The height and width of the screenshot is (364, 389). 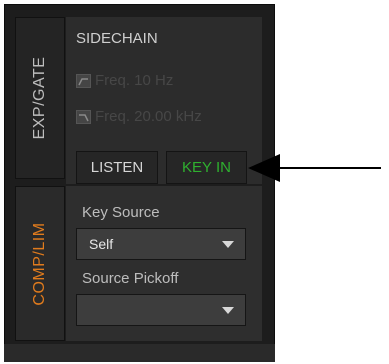 I want to click on tab-exp-gate: EXP/GATE, so click(x=40, y=98).